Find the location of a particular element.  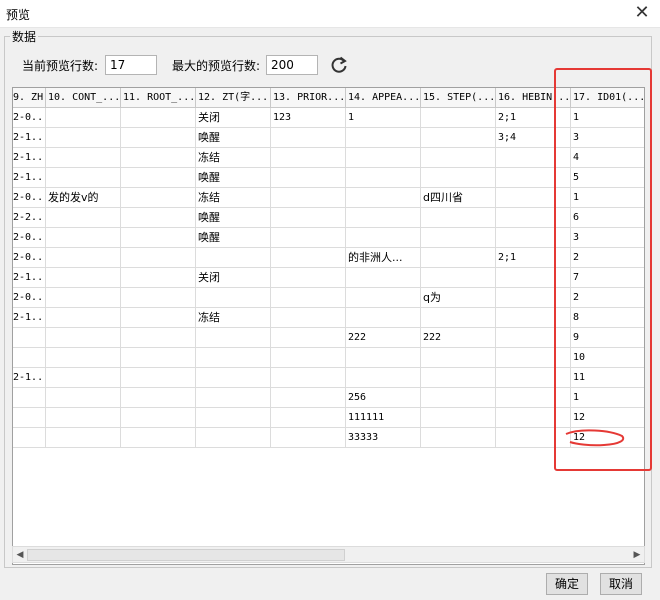

table-cell: 3;4 is located at coordinates (533, 138).